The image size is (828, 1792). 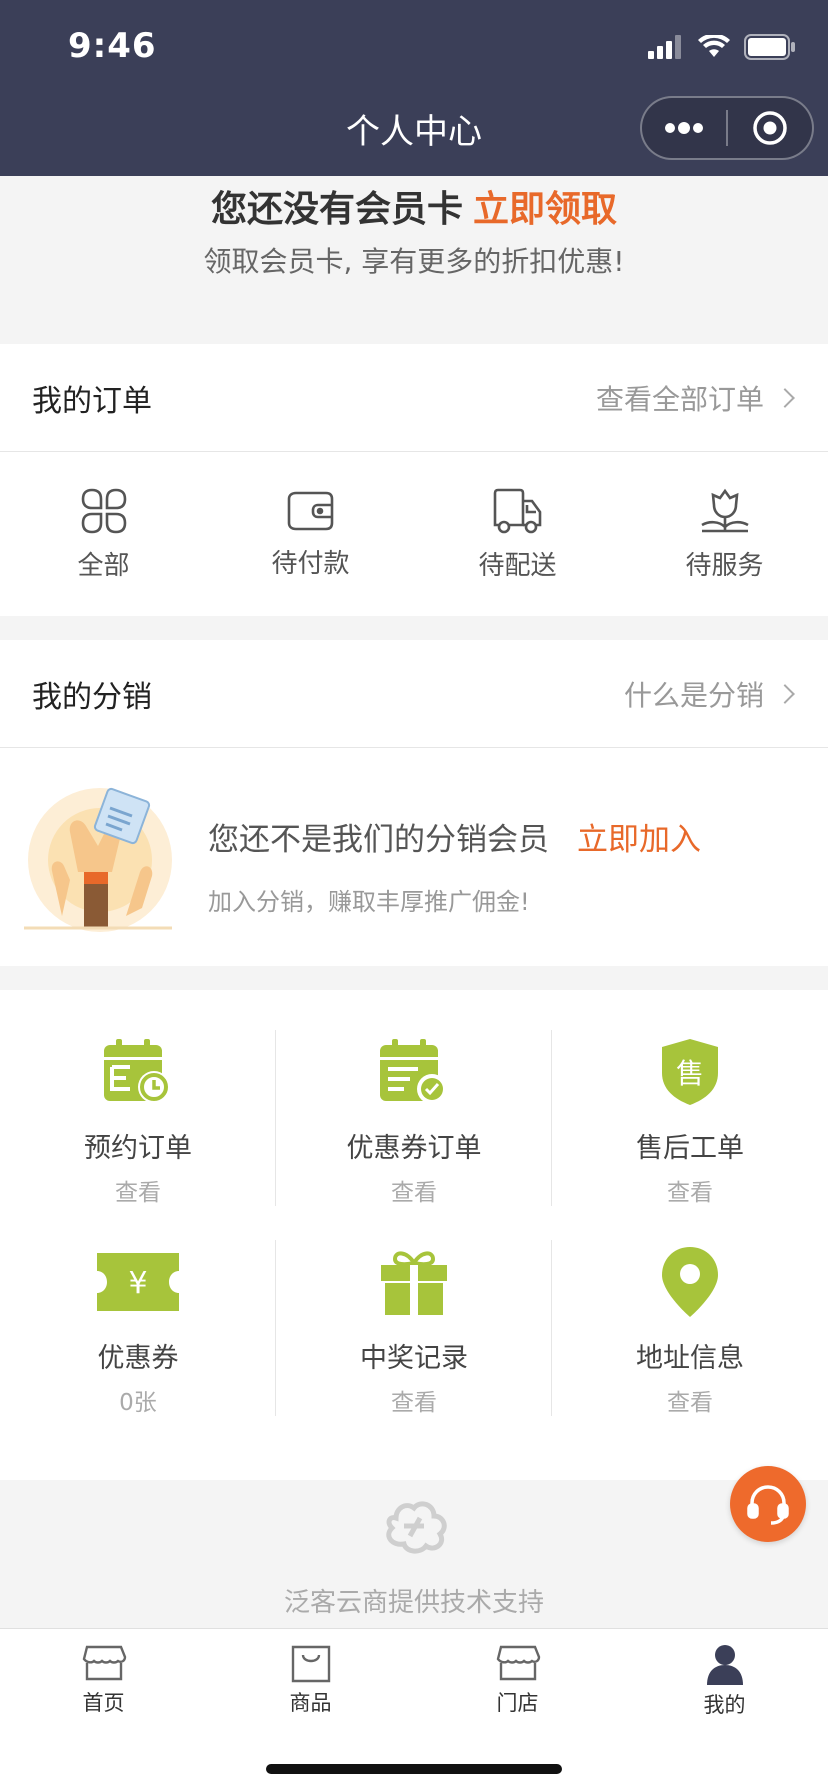 What do you see at coordinates (103, 565) in the screenshot?
I see `order-tab-label: 全部` at bounding box center [103, 565].